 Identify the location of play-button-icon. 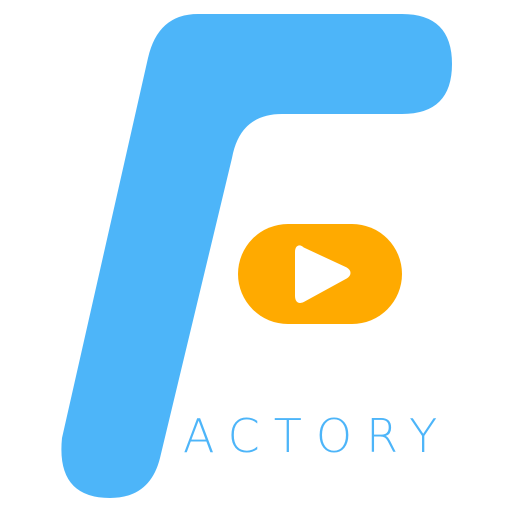
(320, 274).